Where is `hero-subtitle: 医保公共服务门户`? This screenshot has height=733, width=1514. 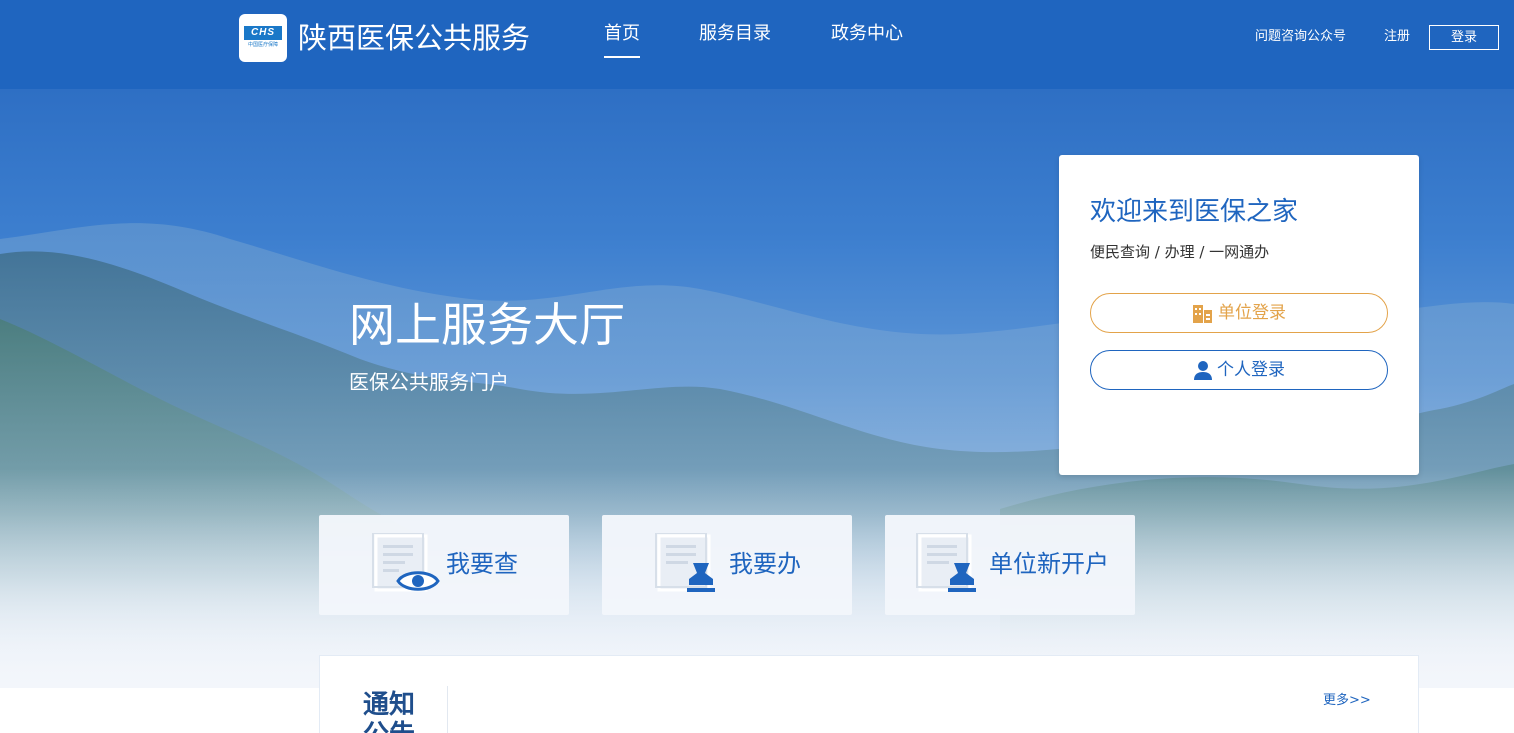
hero-subtitle: 医保公共服务门户 is located at coordinates (429, 382).